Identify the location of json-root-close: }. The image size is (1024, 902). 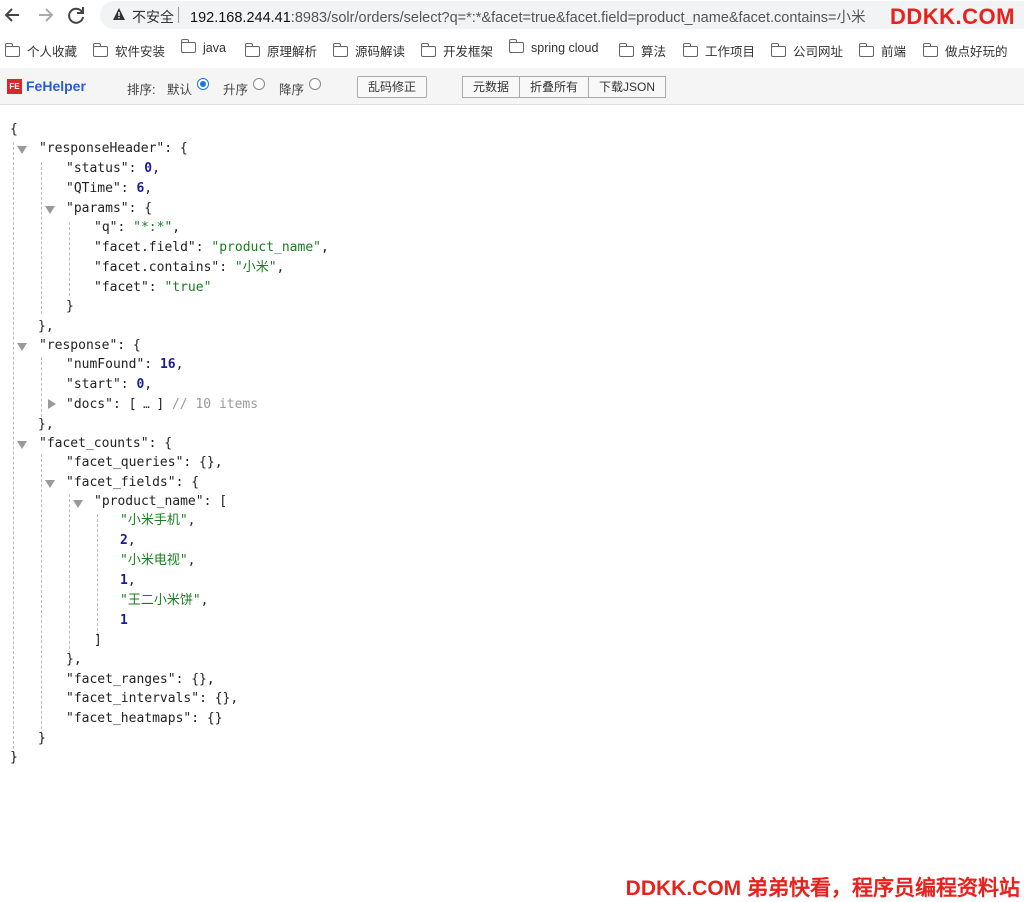
(14, 757).